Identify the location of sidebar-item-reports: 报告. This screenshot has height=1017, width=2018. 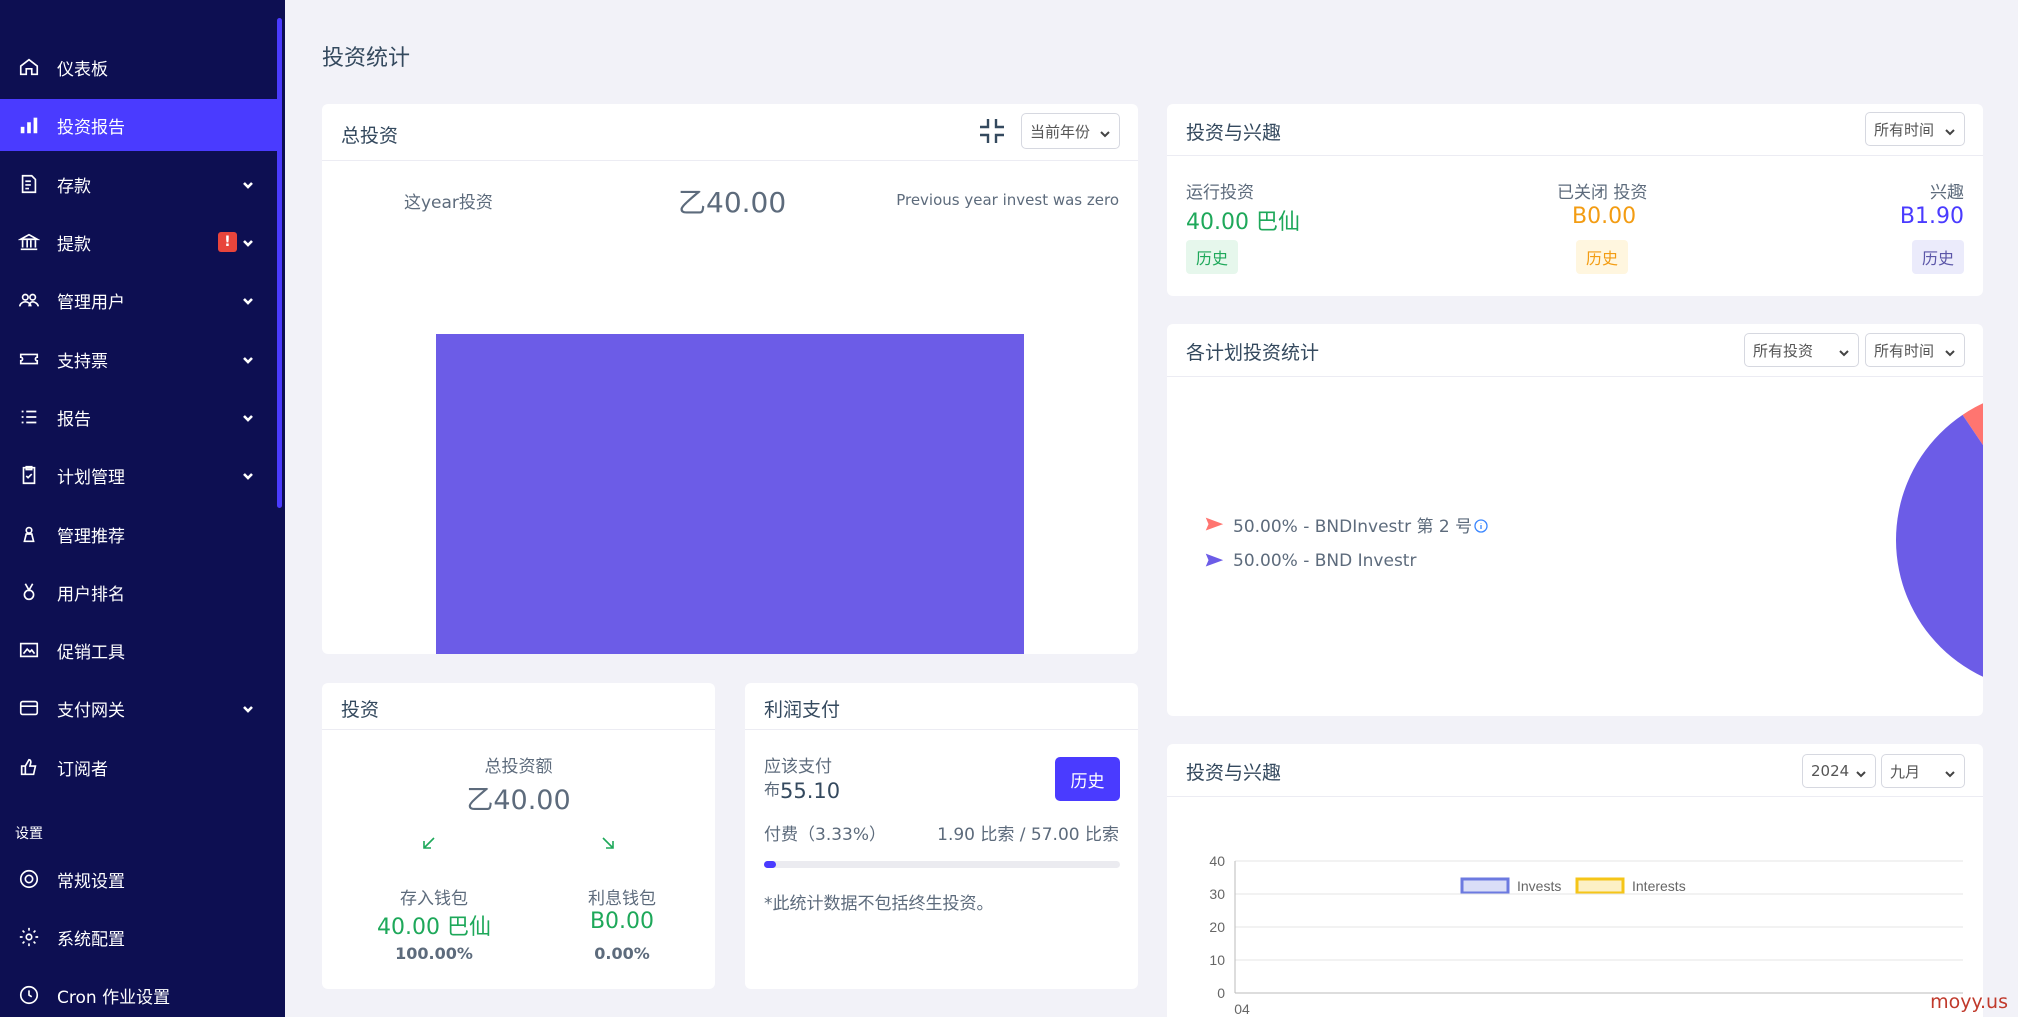
(138, 417).